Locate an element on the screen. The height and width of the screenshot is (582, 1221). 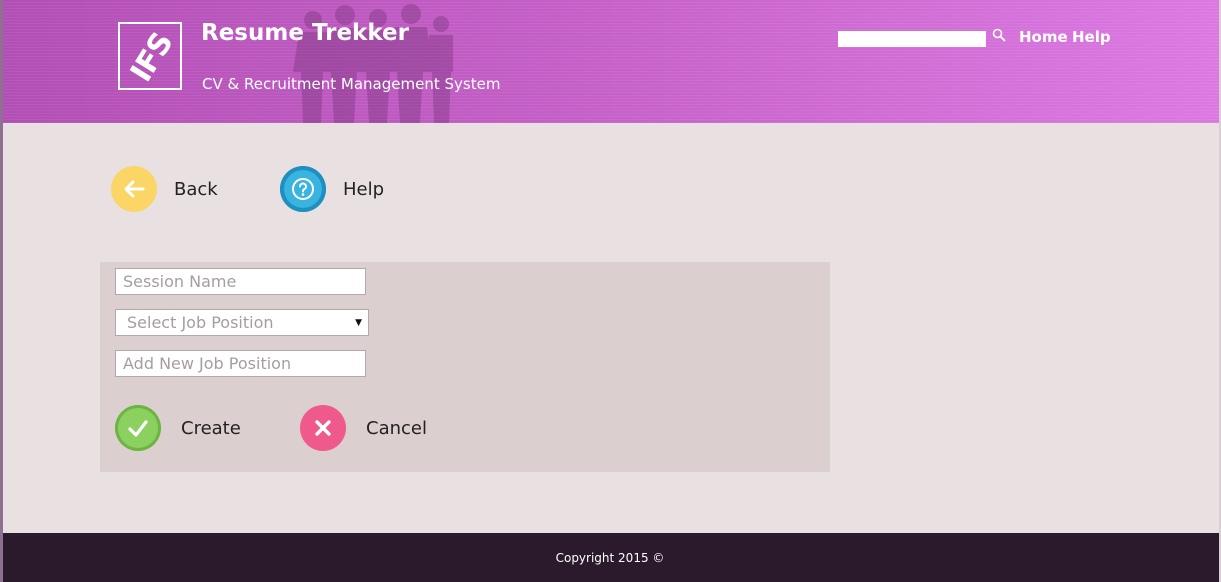
logo-text: IFS is located at coordinates (152, 57).